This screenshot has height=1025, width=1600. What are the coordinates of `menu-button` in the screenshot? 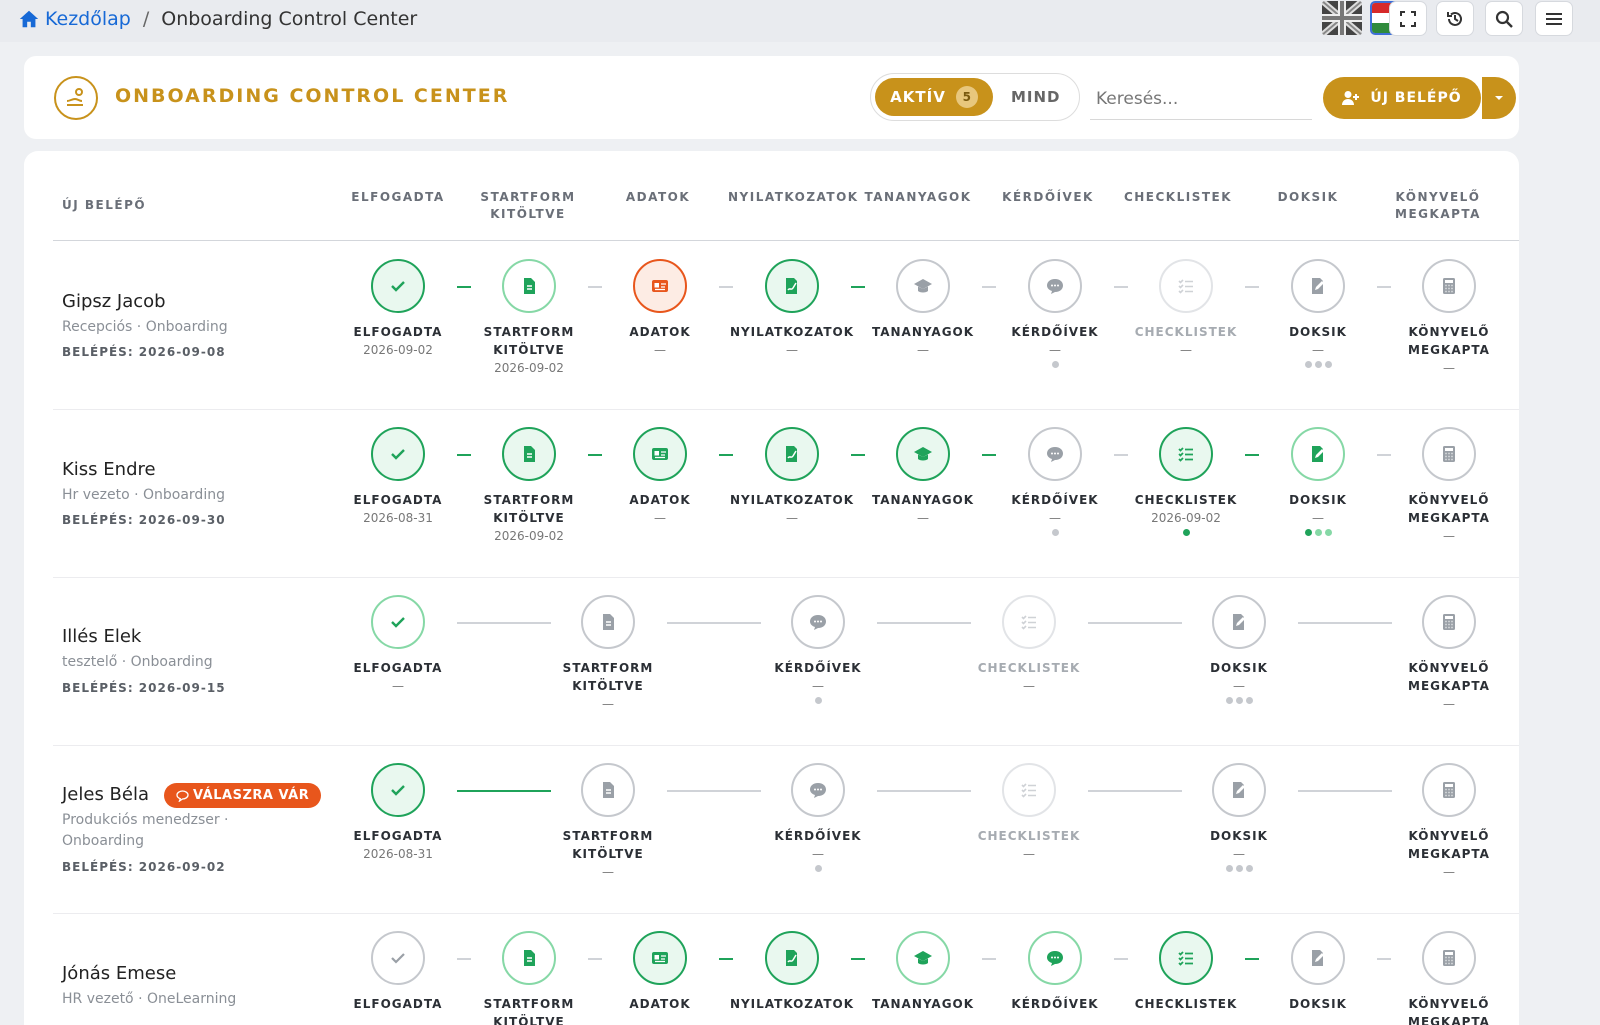 It's located at (1554, 18).